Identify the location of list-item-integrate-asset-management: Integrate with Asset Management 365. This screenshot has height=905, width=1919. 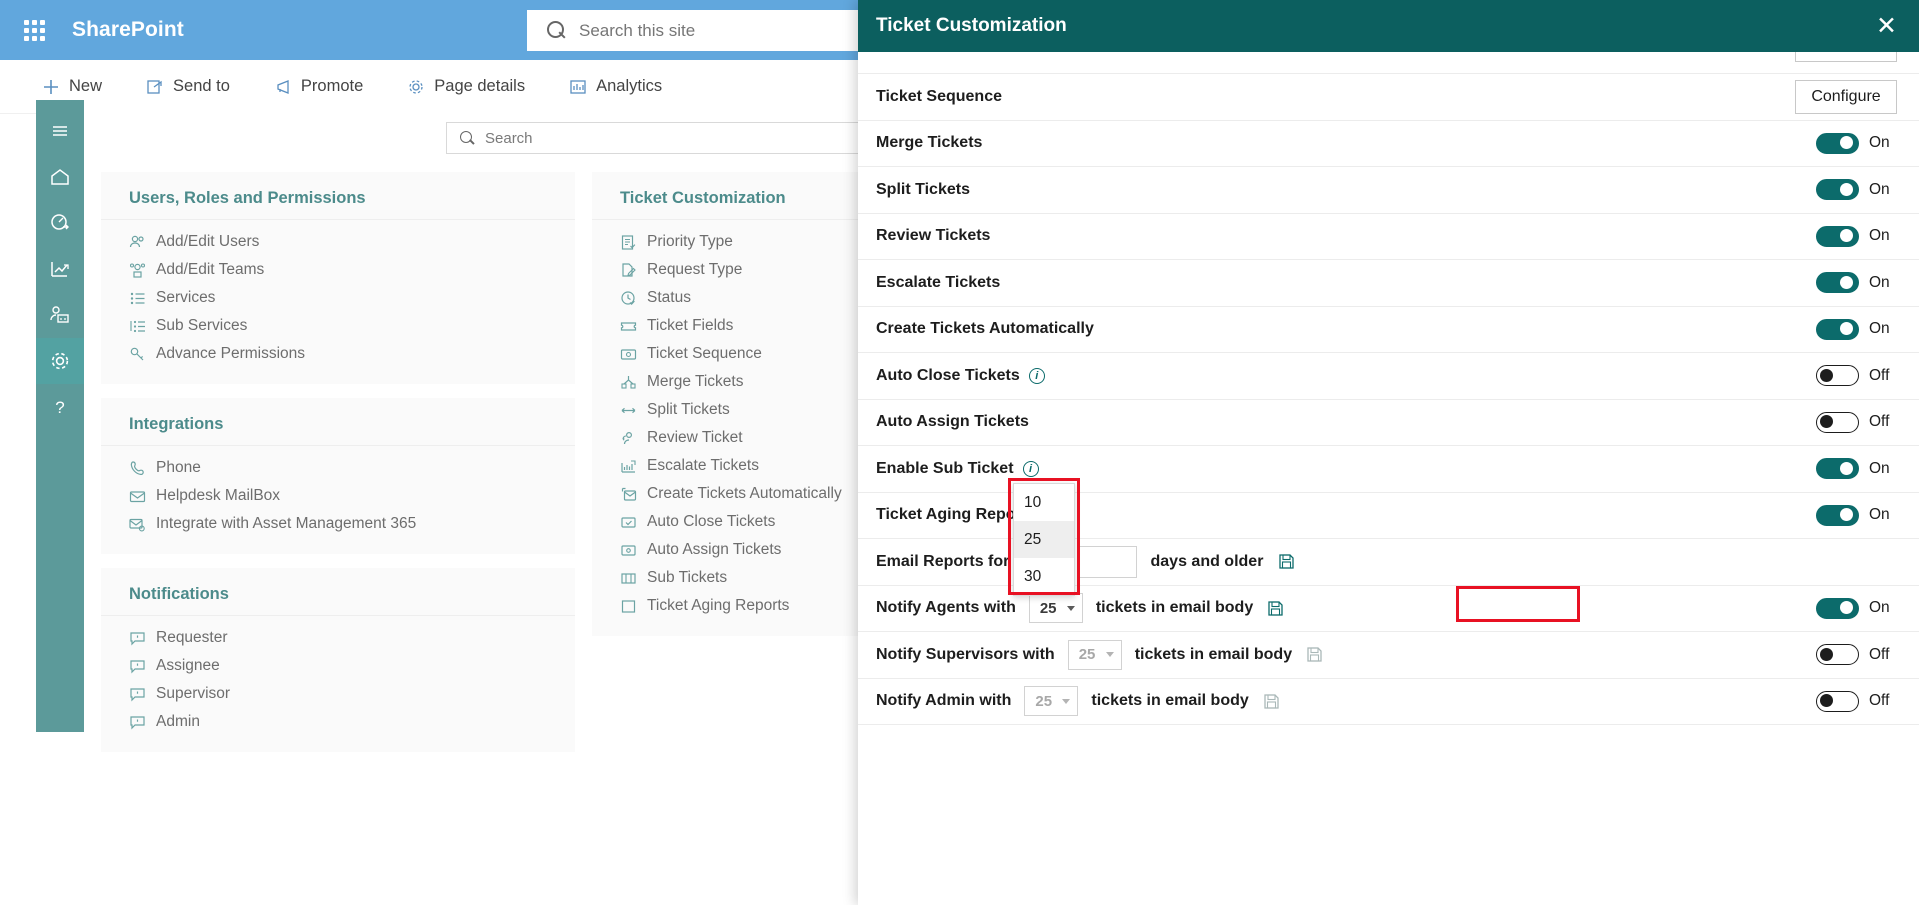
(338, 524).